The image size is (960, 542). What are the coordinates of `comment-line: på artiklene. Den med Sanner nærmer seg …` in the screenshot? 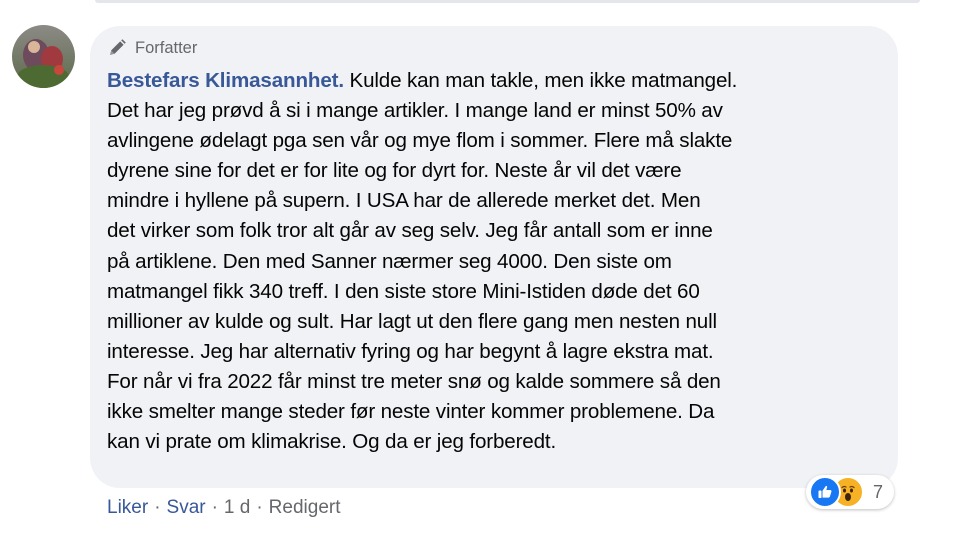 It's located at (389, 261).